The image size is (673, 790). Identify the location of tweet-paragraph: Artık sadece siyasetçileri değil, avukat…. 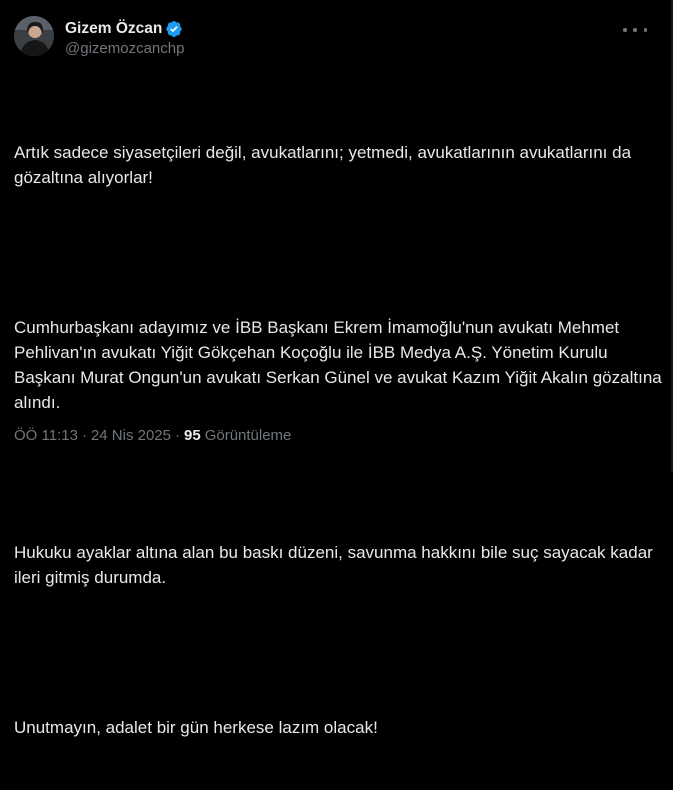
(325, 165).